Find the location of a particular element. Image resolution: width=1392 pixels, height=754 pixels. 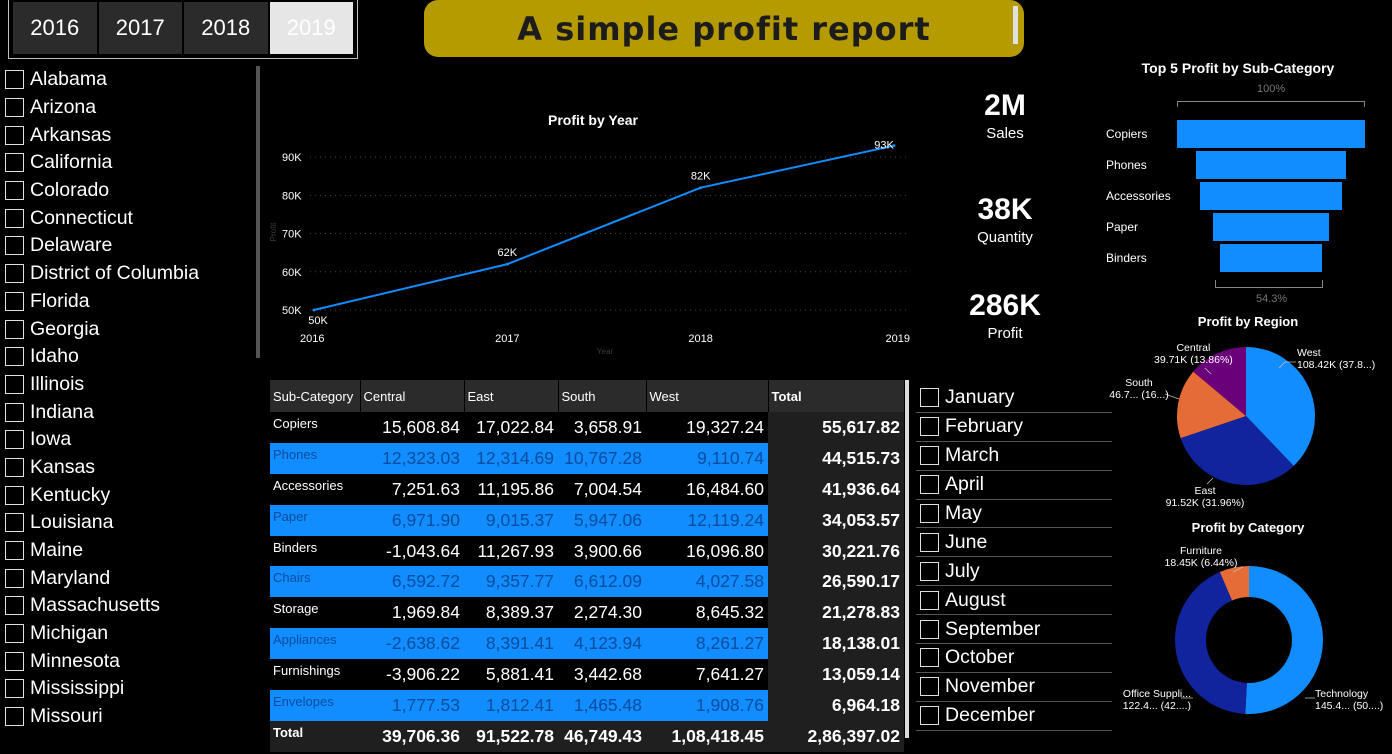

state-item: Delaware is located at coordinates (132, 246).